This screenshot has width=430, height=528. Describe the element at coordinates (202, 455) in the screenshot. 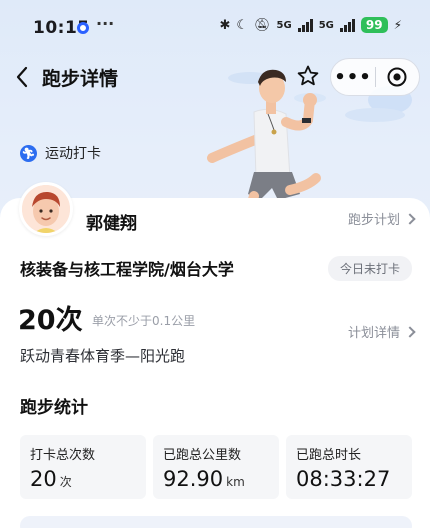

I see `stat-label: 已跑总公里数` at that location.